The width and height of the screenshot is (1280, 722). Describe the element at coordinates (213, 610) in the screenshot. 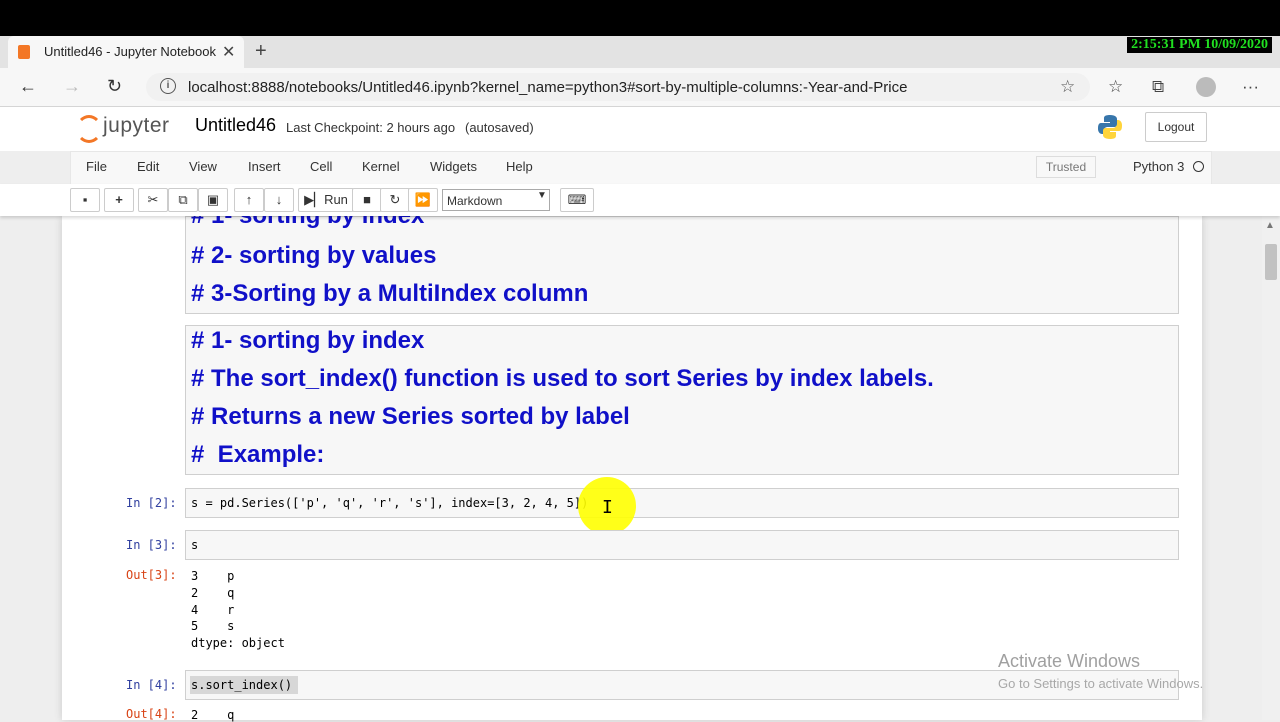

I see `output-line: 4 r` at that location.